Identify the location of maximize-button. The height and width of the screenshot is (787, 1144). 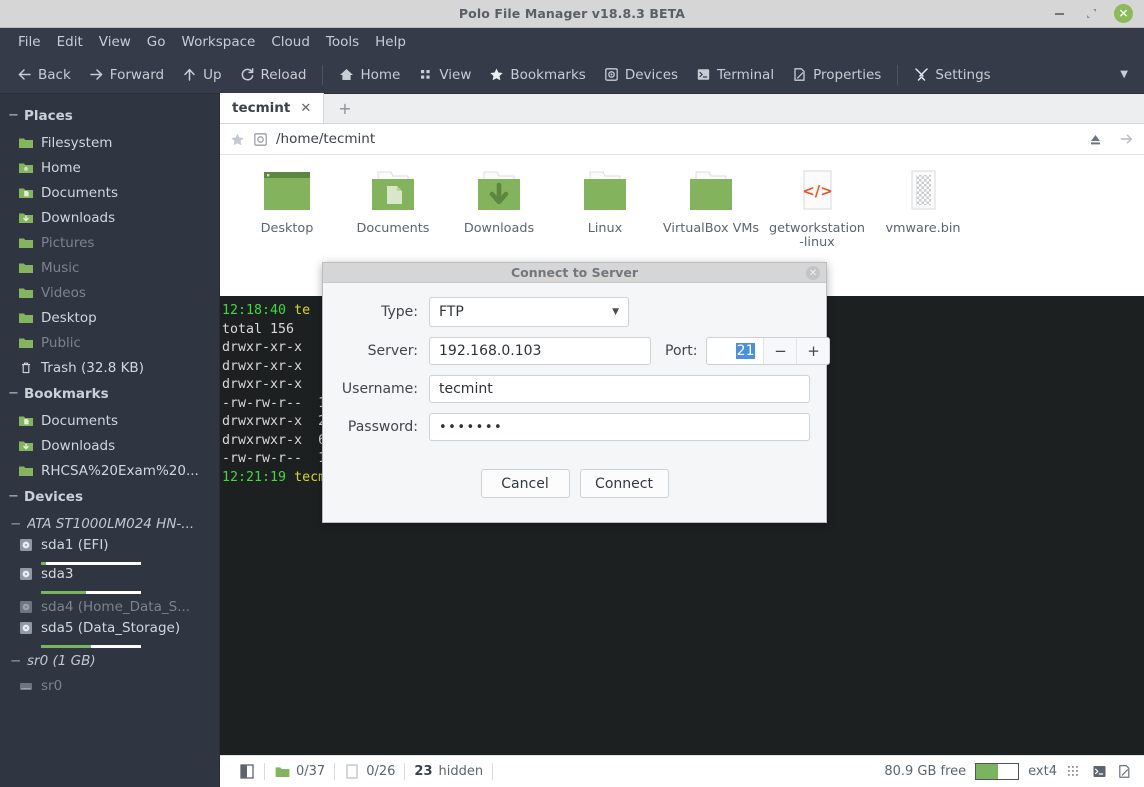
(1091, 14).